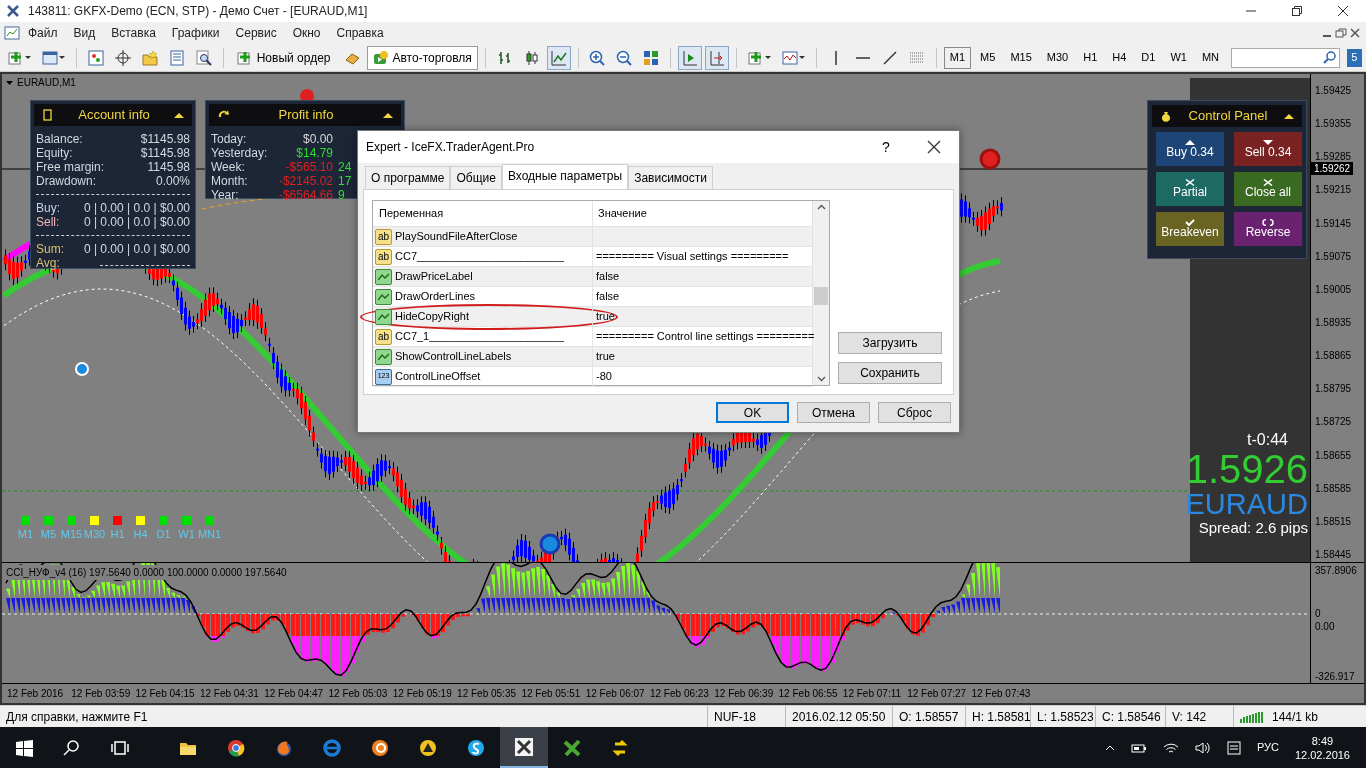  I want to click on chart-symbol-label: EURAUD,M1, so click(46, 83).